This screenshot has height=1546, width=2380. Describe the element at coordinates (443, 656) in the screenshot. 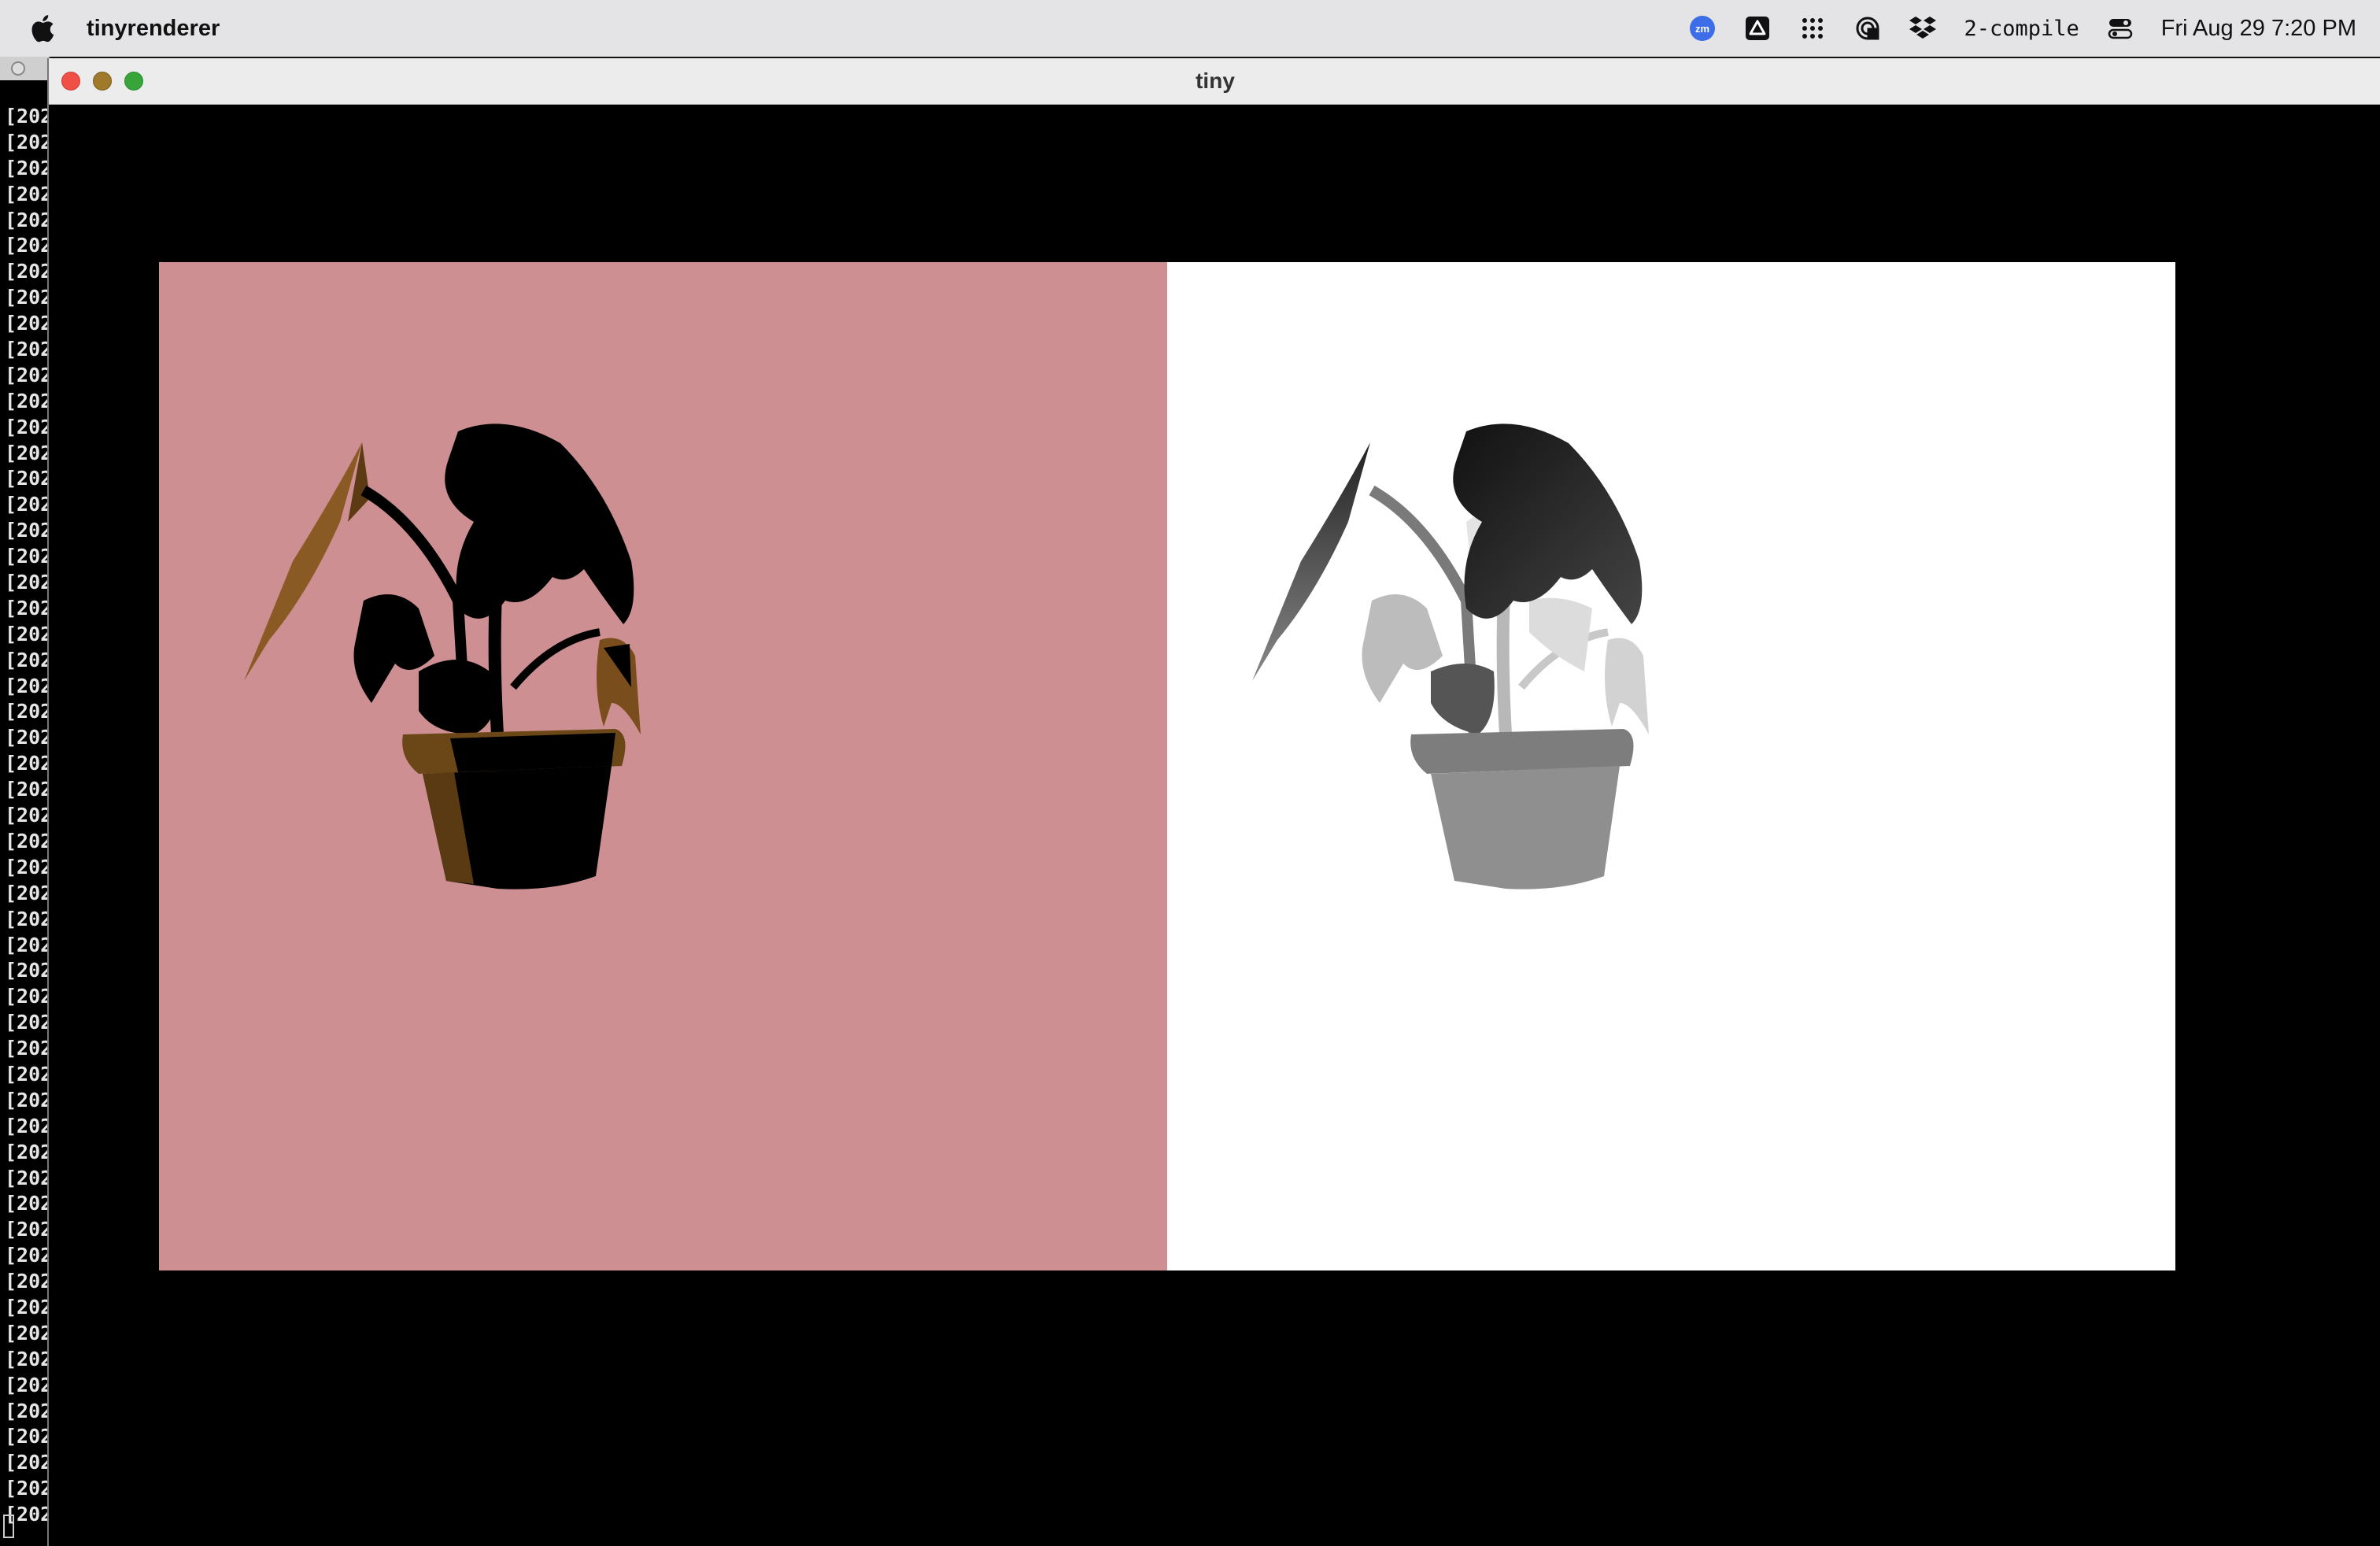

I see `shaded-plant-render` at that location.